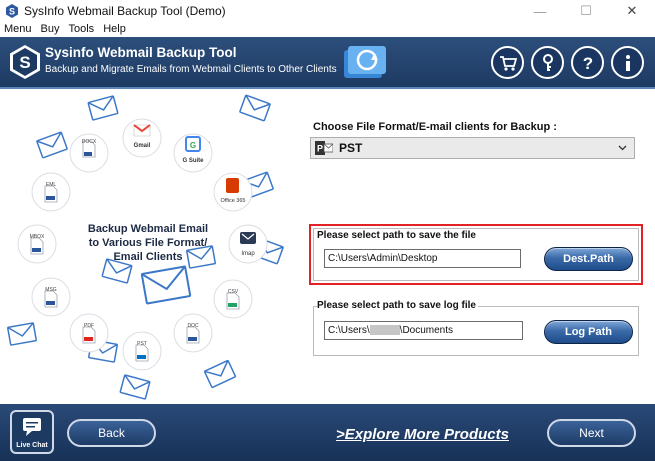  I want to click on app-icon: S, so click(12, 11).